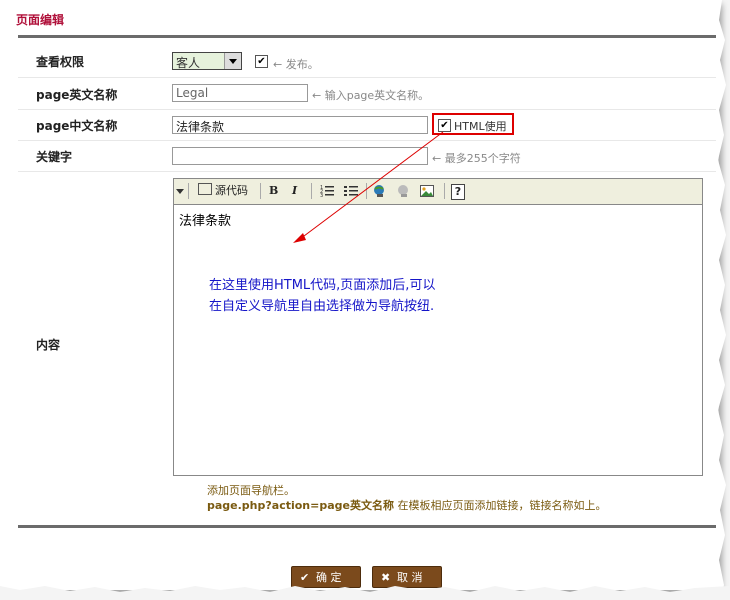 This screenshot has width=730, height=600. Describe the element at coordinates (365, 593) in the screenshot. I see `torn-edge-bottom` at that location.